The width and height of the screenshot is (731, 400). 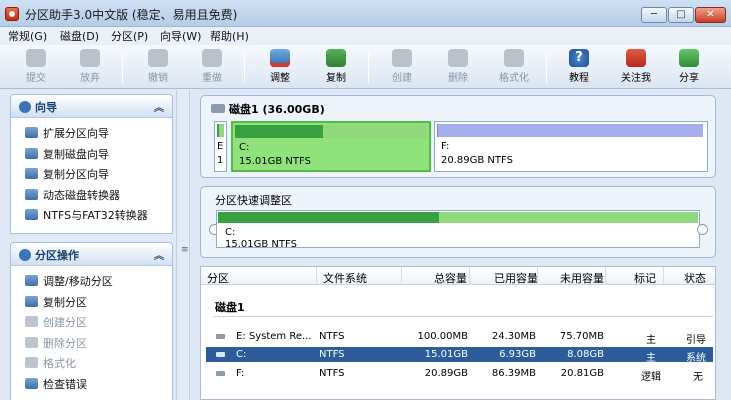 I want to click on create-button: 创建, so click(x=402, y=68).